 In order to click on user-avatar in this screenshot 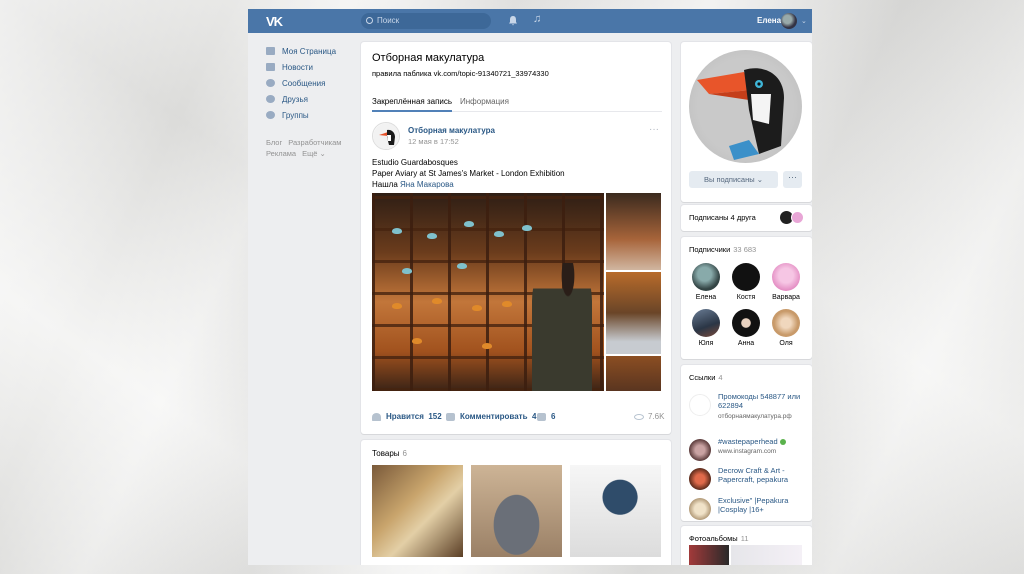, I will do `click(789, 21)`.